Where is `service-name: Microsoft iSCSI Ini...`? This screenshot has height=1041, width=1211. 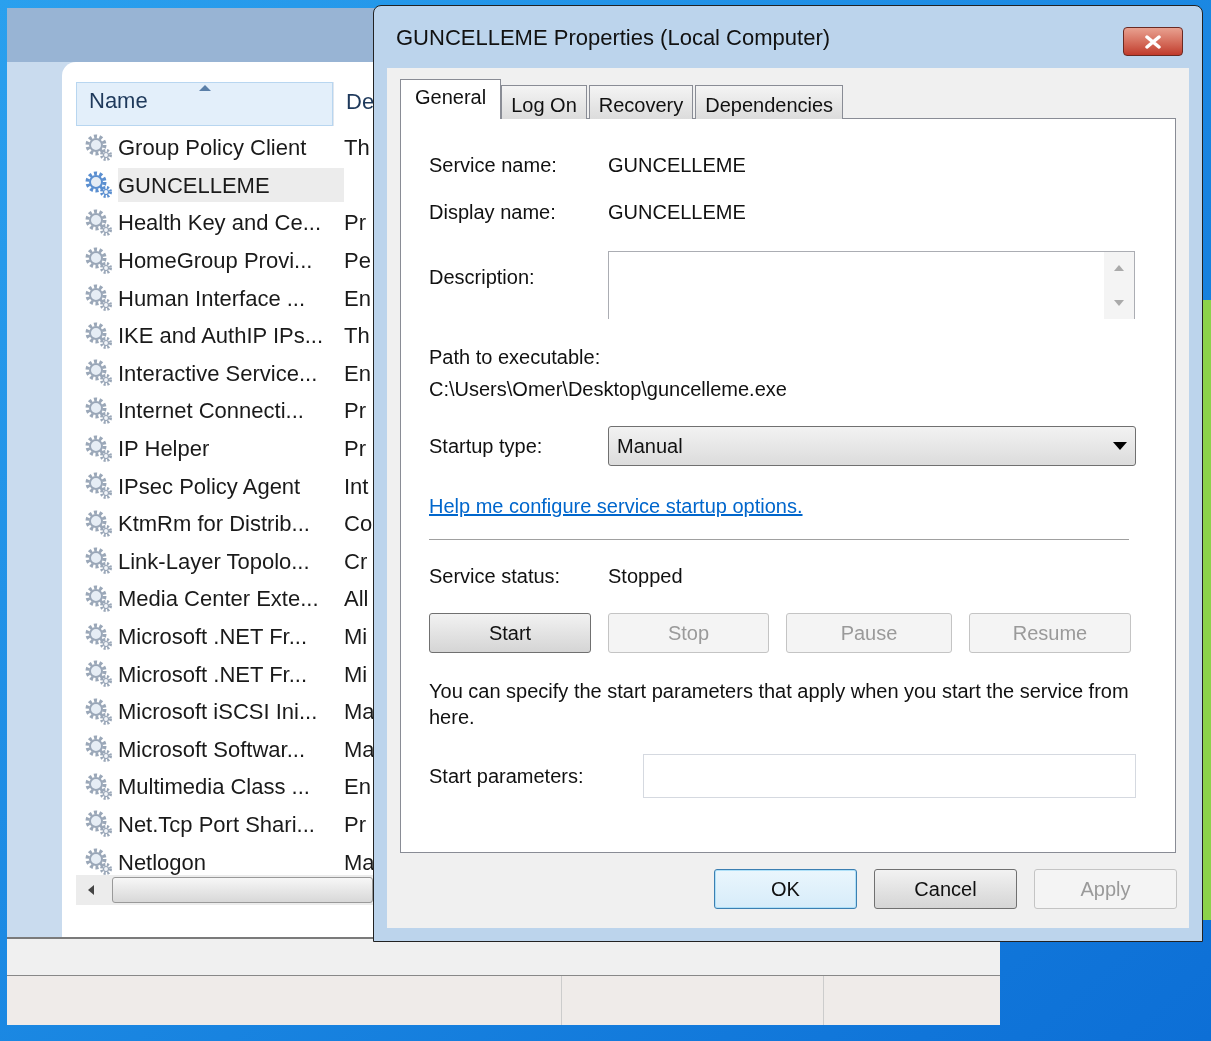
service-name: Microsoft iSCSI Ini... is located at coordinates (231, 711).